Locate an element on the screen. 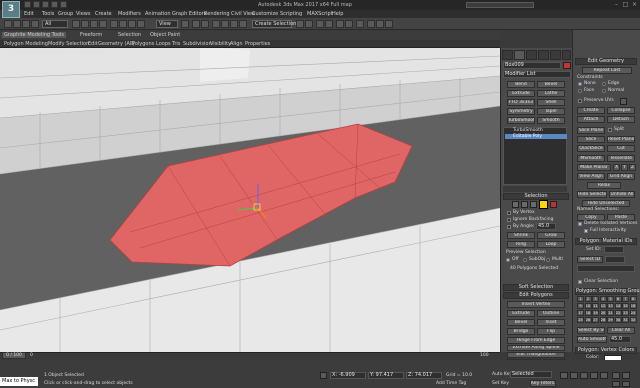 The image size is (640, 388). auto-smooth-button: Auto Smooth is located at coordinates (592, 339).